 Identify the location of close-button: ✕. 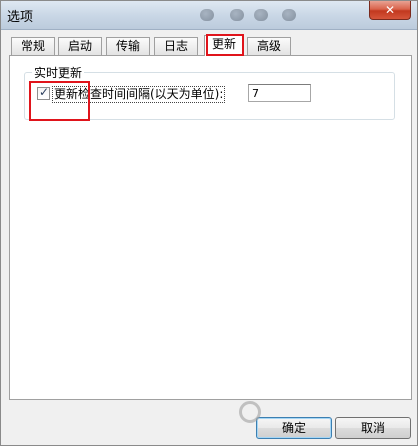
(390, 10).